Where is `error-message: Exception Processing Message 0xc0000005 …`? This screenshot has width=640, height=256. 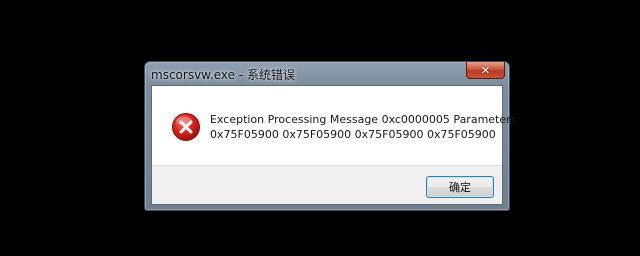
error-message: Exception Processing Message 0xc0000005 … is located at coordinates (363, 127).